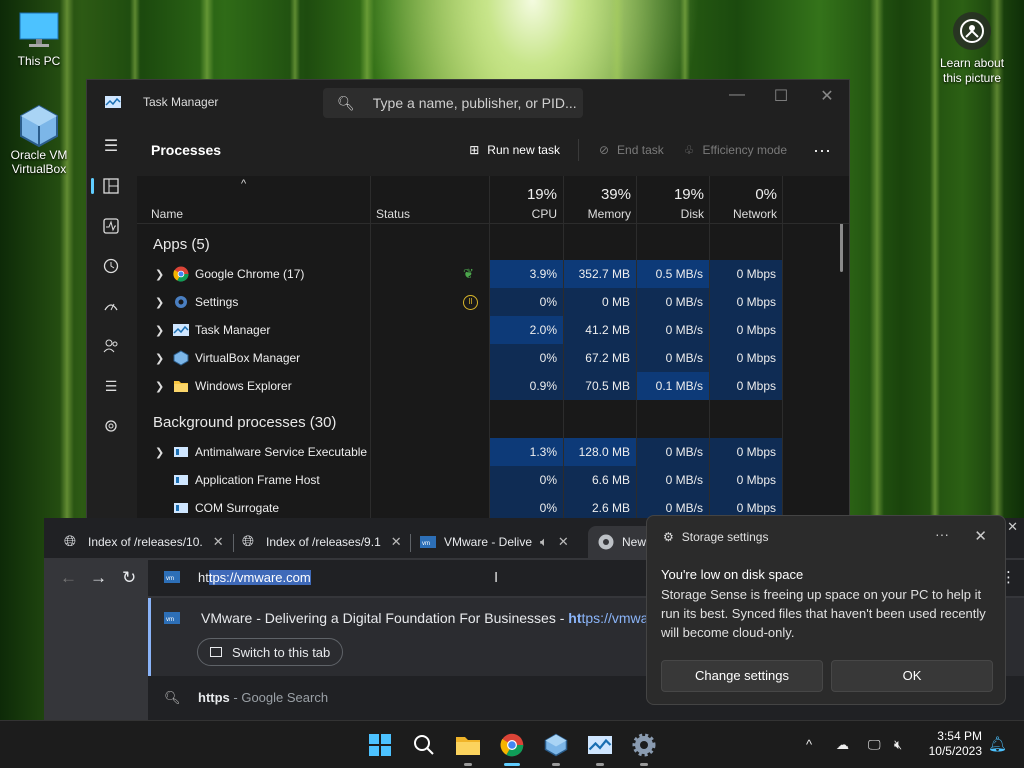 The height and width of the screenshot is (768, 1024). I want to click on run-new-task-button: ⊞ Run new task, so click(514, 150).